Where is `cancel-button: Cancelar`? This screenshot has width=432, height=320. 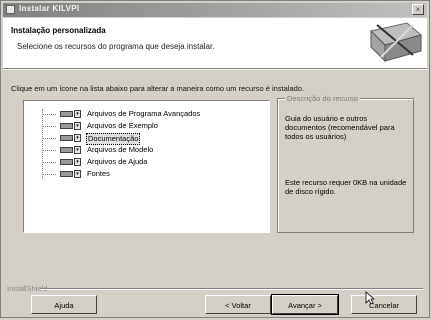 cancel-button: Cancelar is located at coordinates (384, 304).